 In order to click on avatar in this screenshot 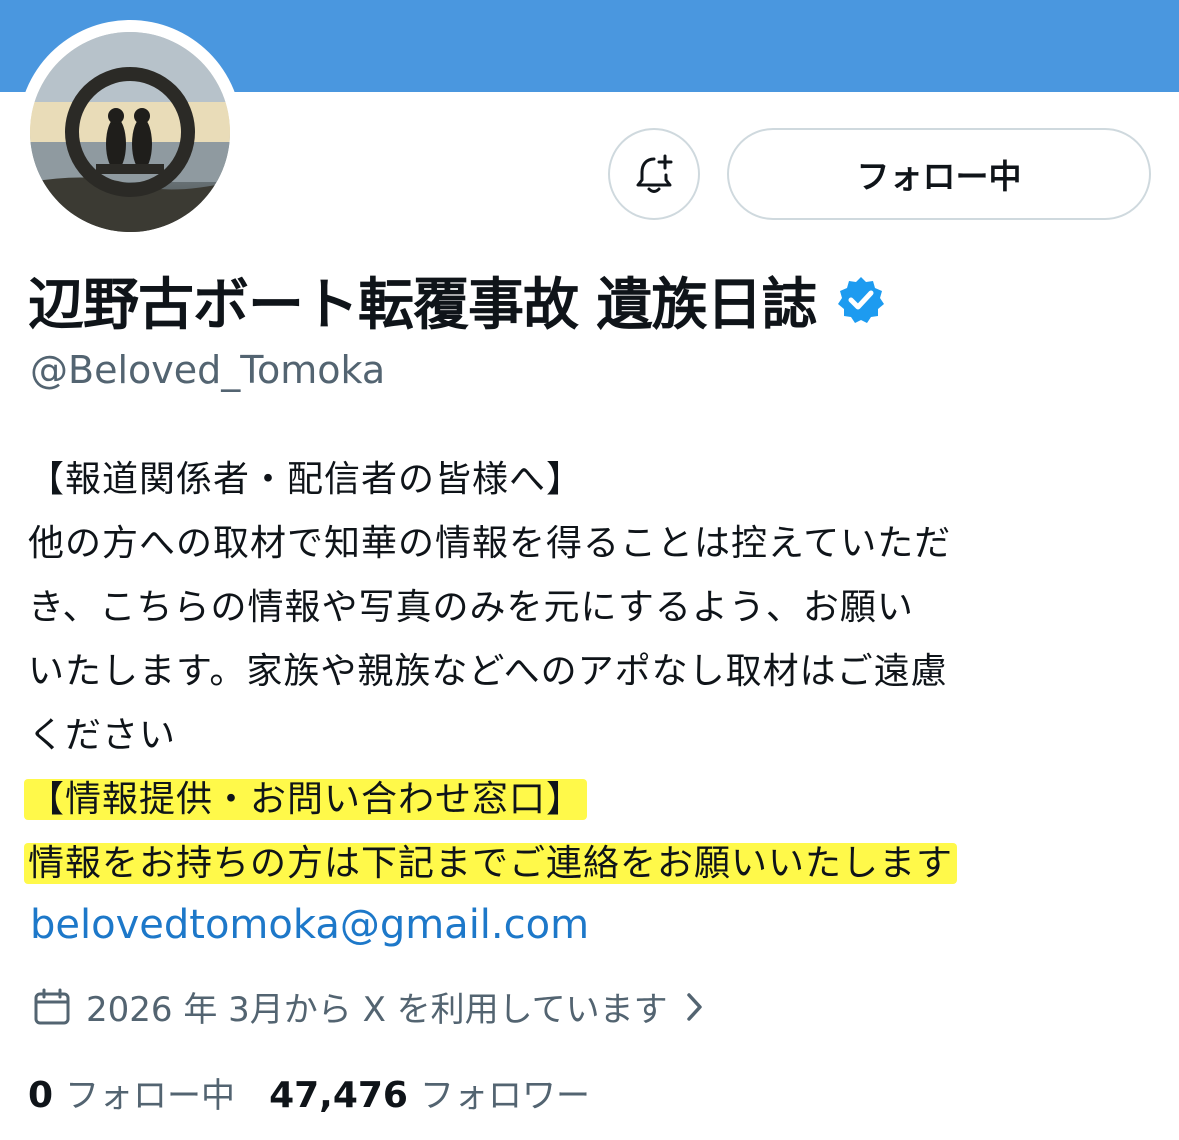, I will do `click(130, 132)`.